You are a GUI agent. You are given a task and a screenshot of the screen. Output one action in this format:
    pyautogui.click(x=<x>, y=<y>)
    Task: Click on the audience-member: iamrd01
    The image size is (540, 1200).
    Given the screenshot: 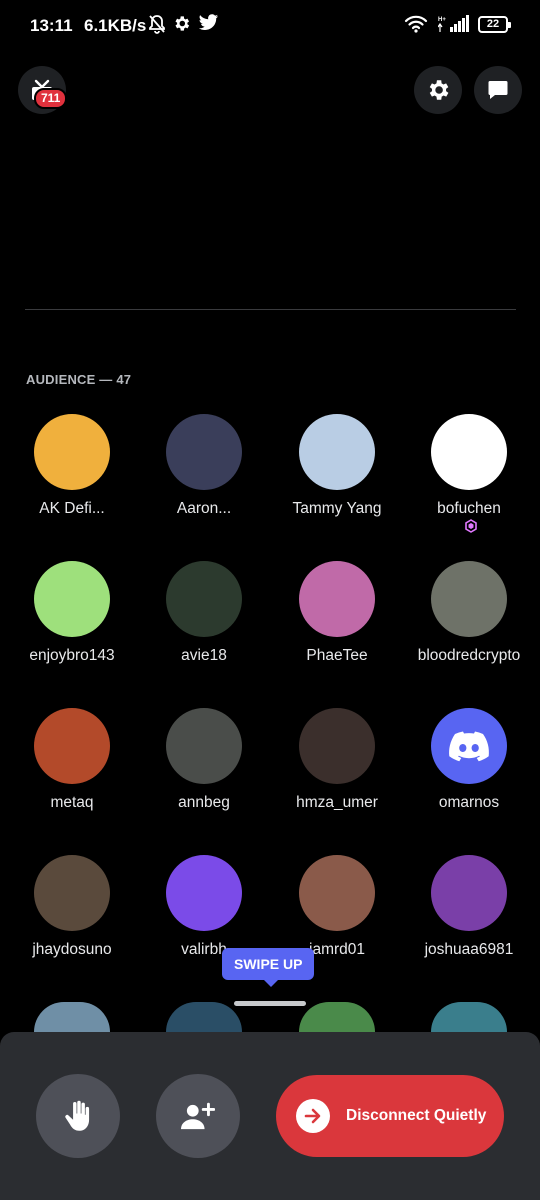 What is the action you would take?
    pyautogui.click(x=337, y=907)
    